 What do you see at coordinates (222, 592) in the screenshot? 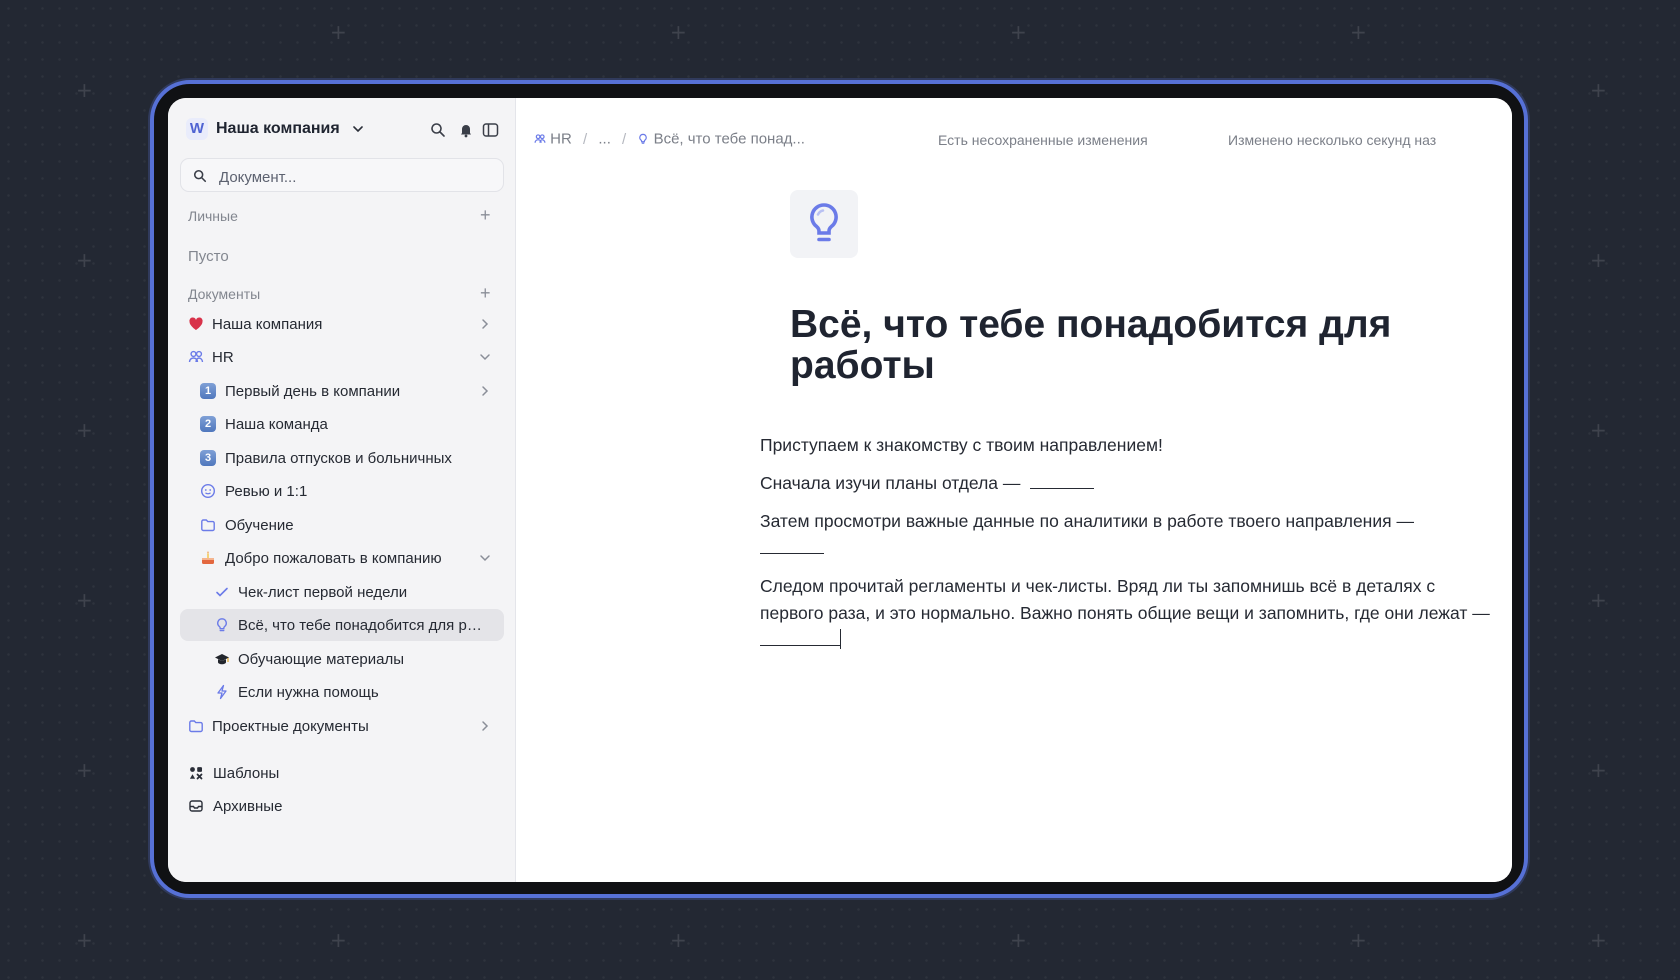
I see `check-icon` at bounding box center [222, 592].